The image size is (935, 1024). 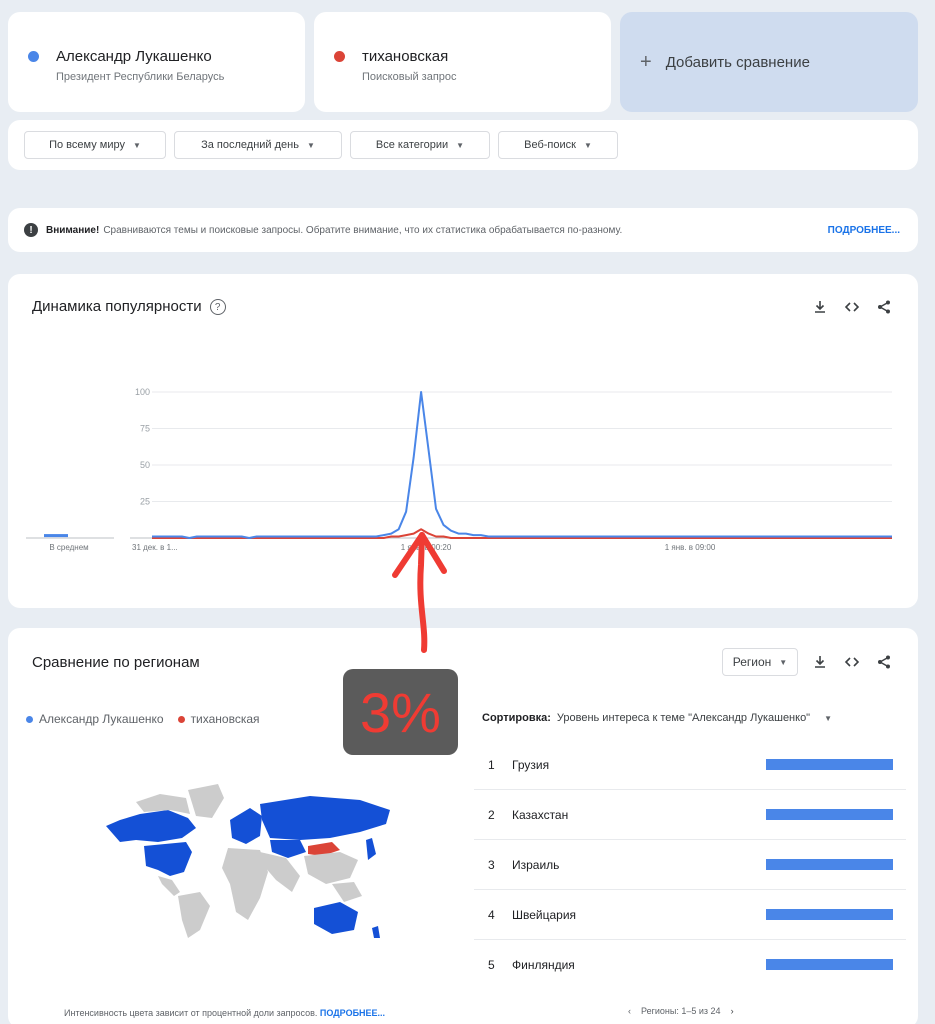 I want to click on map-north-america-north, so click(x=151, y=826).